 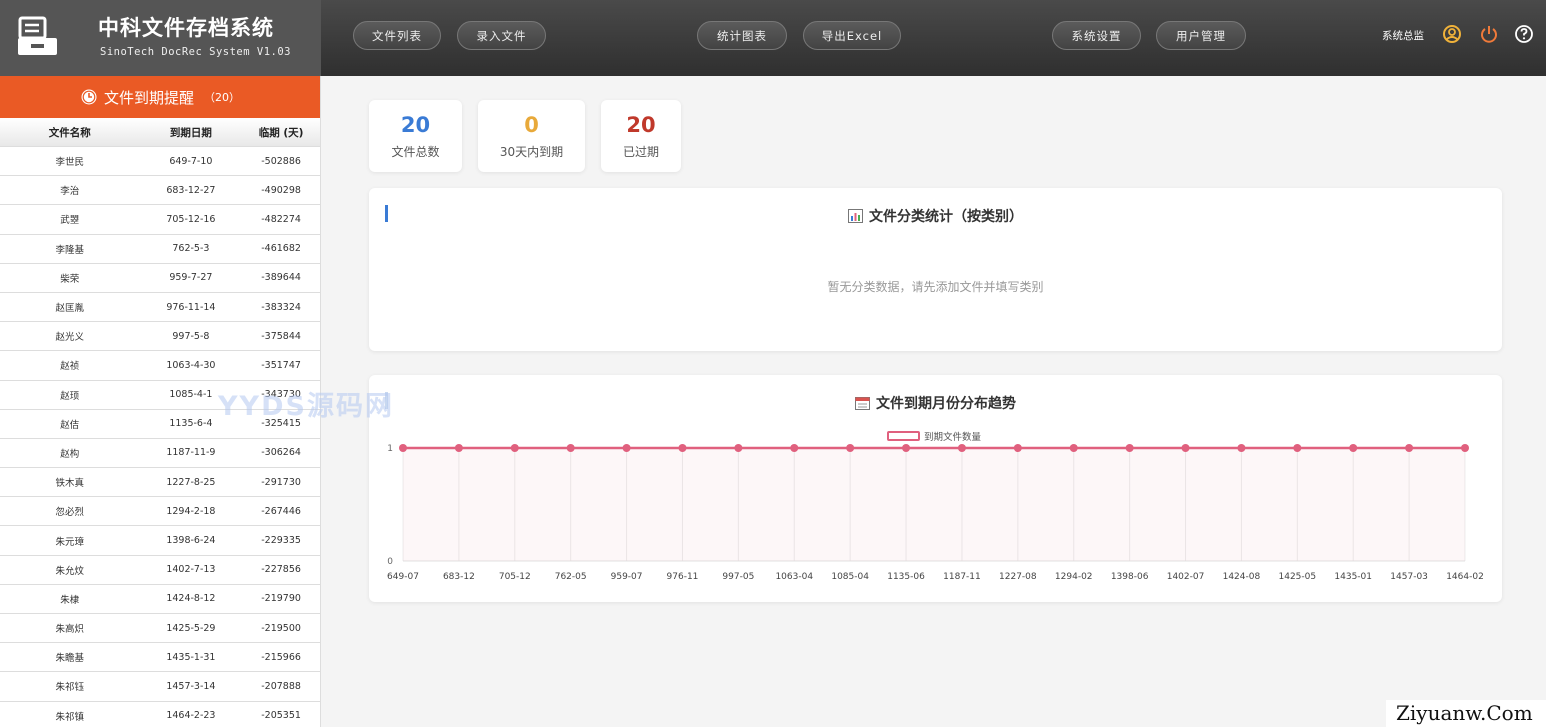 I want to click on row-expiry-date: 1063-4-30, so click(x=191, y=365).